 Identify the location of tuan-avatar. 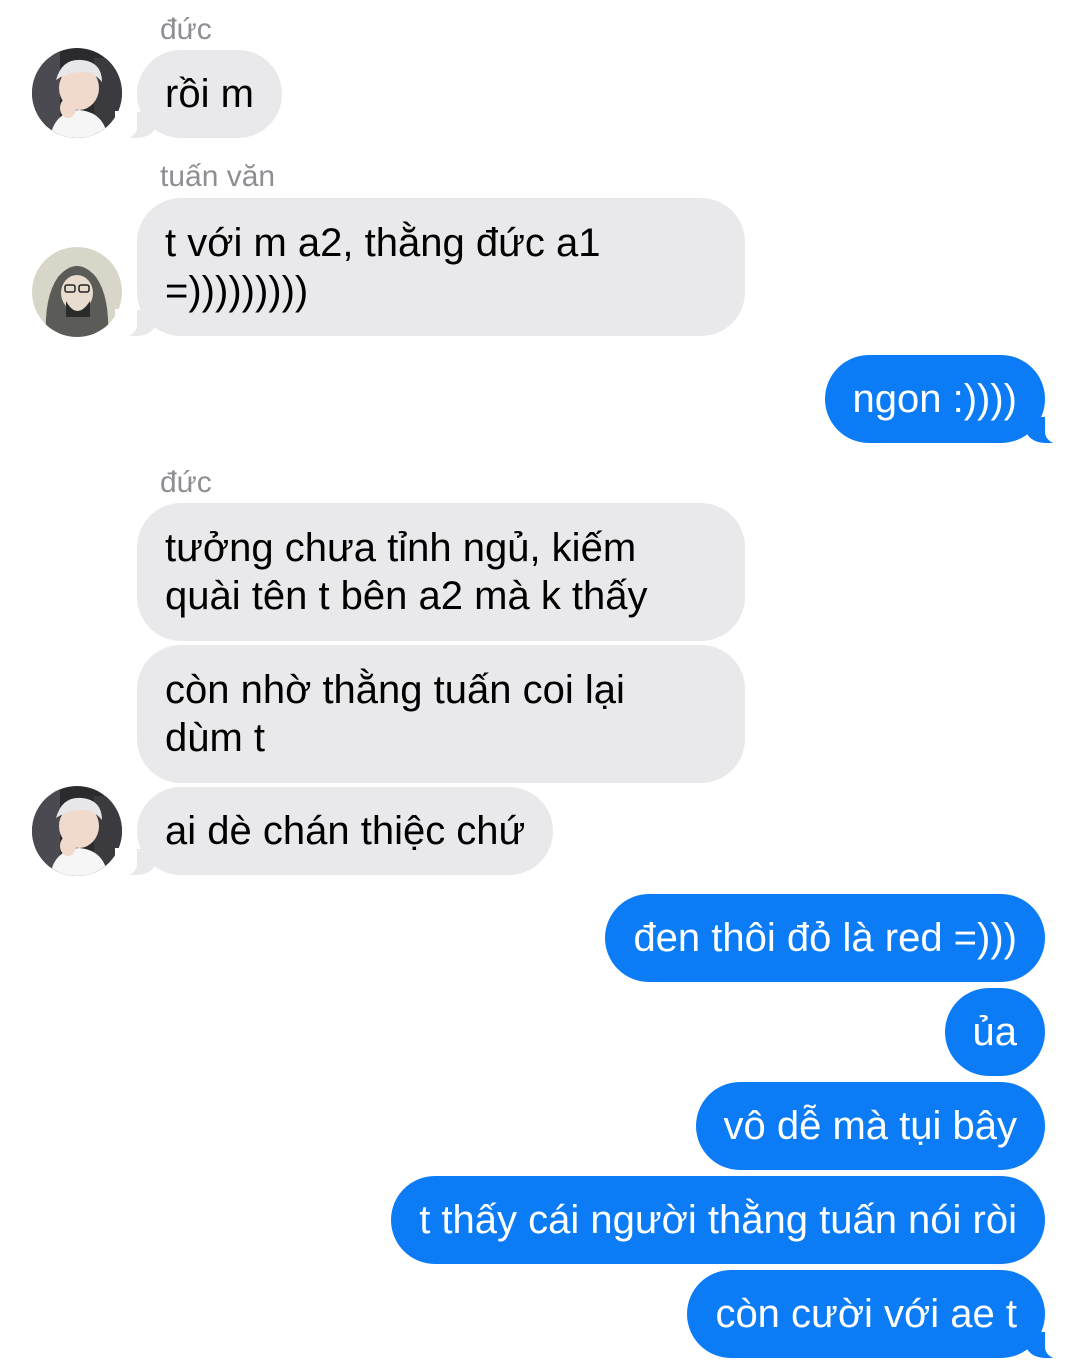
(77, 292).